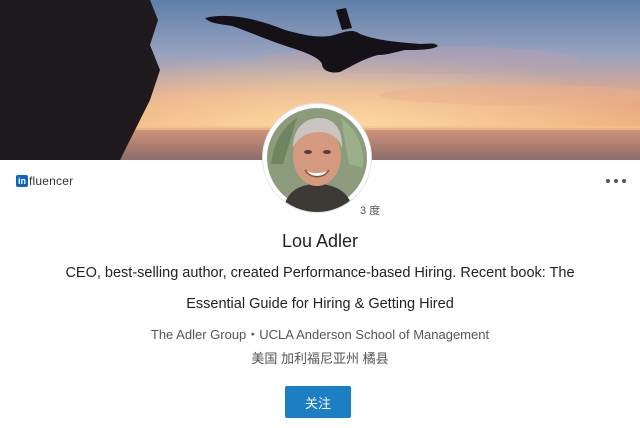 This screenshot has height=428, width=640. I want to click on profile-location: 美国 加利福尼亚州 橘县, so click(320, 358).